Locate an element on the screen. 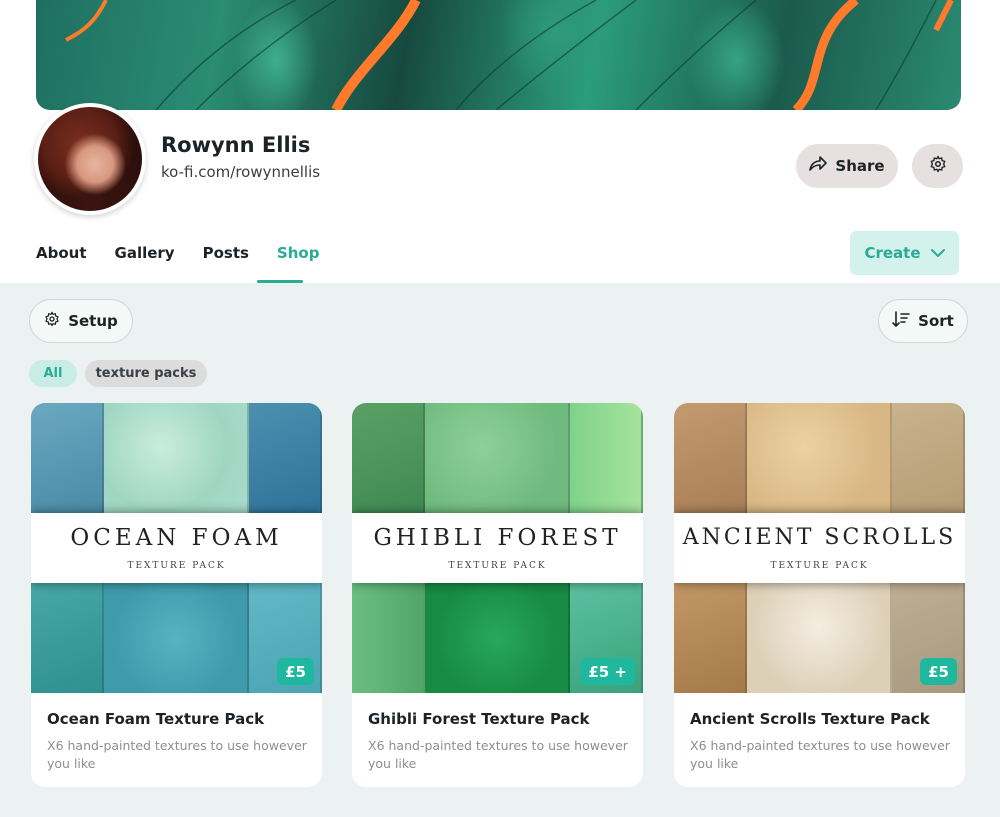 Image resolution: width=1000 pixels, height=817 pixels. cover-band: ANCIENT SCROLLS TEXTURE PACK is located at coordinates (819, 548).